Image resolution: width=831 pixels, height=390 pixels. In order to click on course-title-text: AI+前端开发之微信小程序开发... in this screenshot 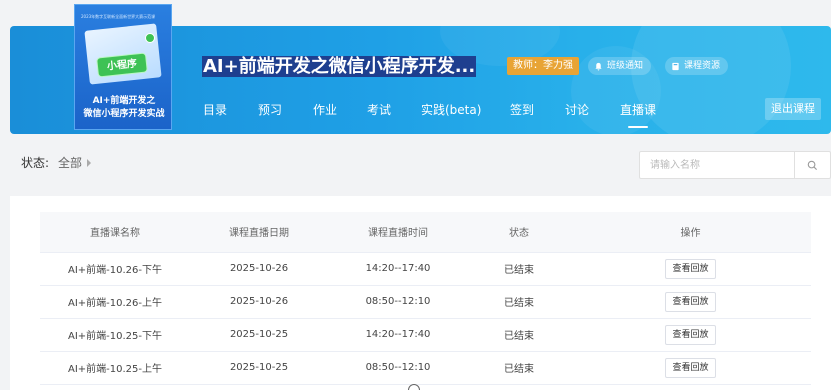, I will do `click(339, 66)`.